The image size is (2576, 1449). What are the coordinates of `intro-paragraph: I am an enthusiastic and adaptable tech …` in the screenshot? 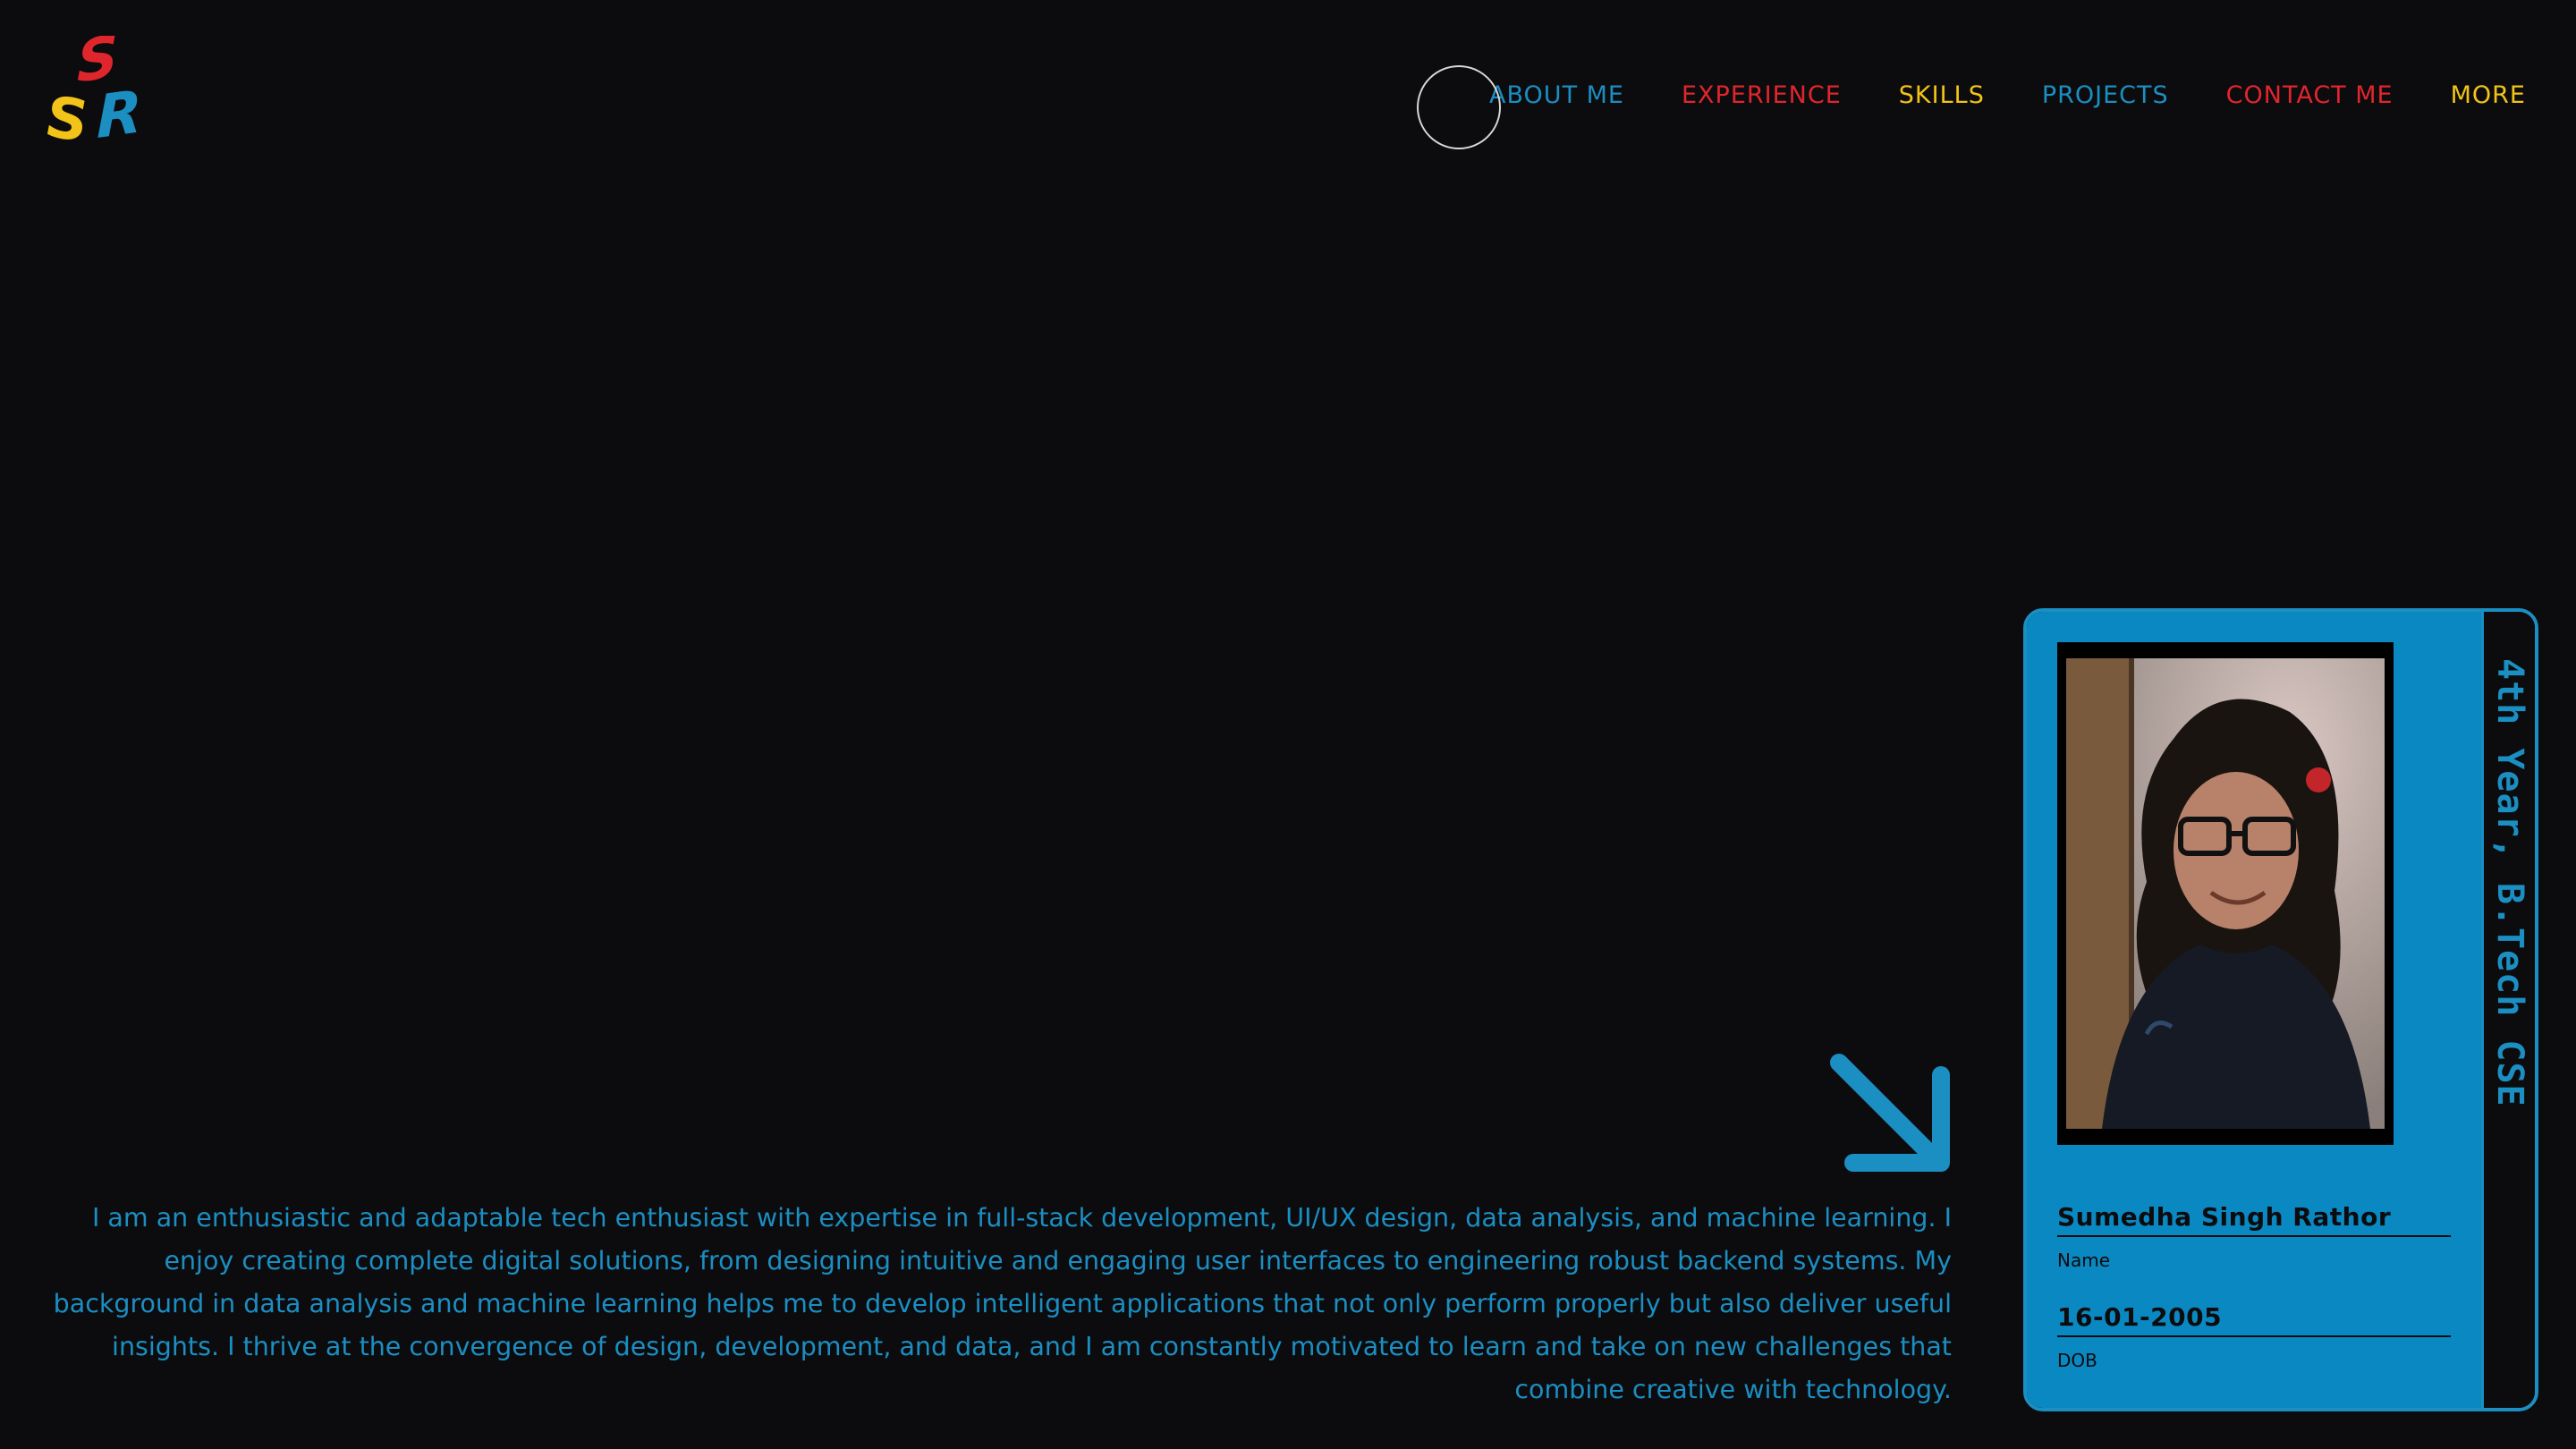 It's located at (1002, 1303).